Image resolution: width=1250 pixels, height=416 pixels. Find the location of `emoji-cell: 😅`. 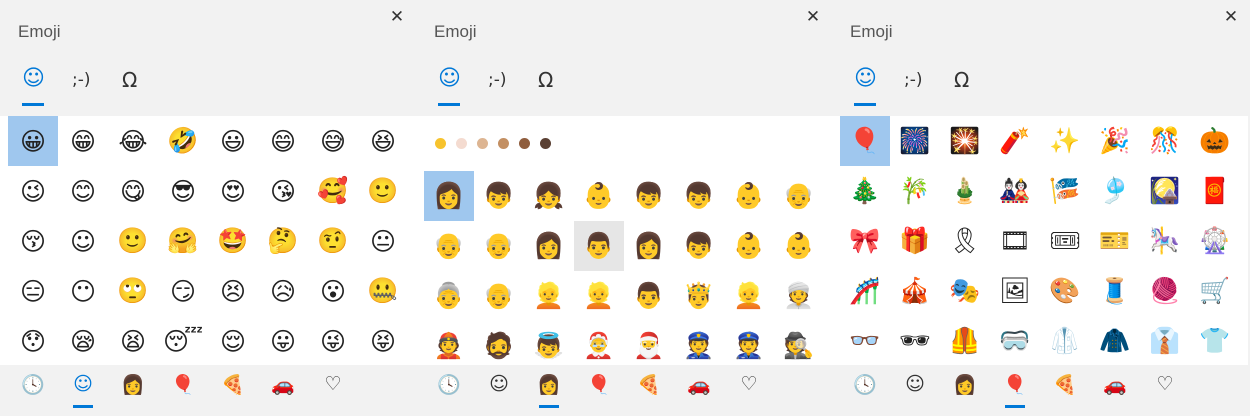

emoji-cell: 😅 is located at coordinates (333, 141).